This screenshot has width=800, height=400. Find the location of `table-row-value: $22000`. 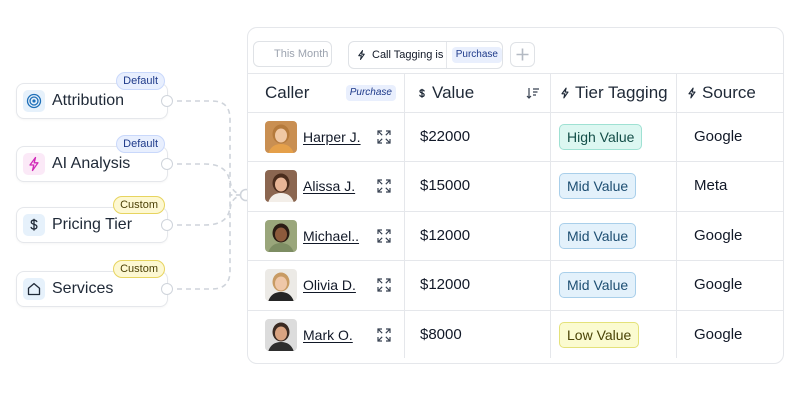

table-row-value: $22000 is located at coordinates (445, 137).